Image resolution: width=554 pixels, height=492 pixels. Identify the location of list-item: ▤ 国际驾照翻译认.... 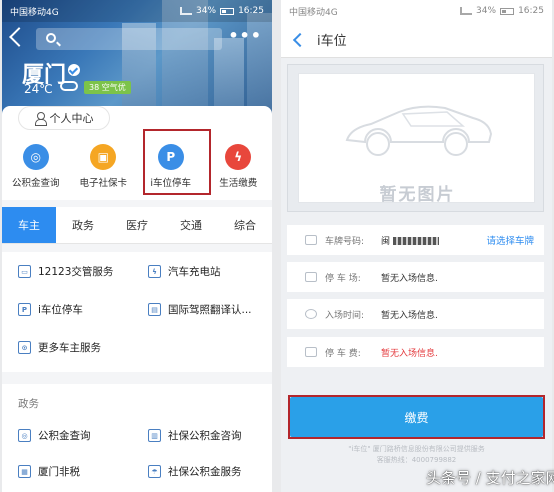
(200, 309).